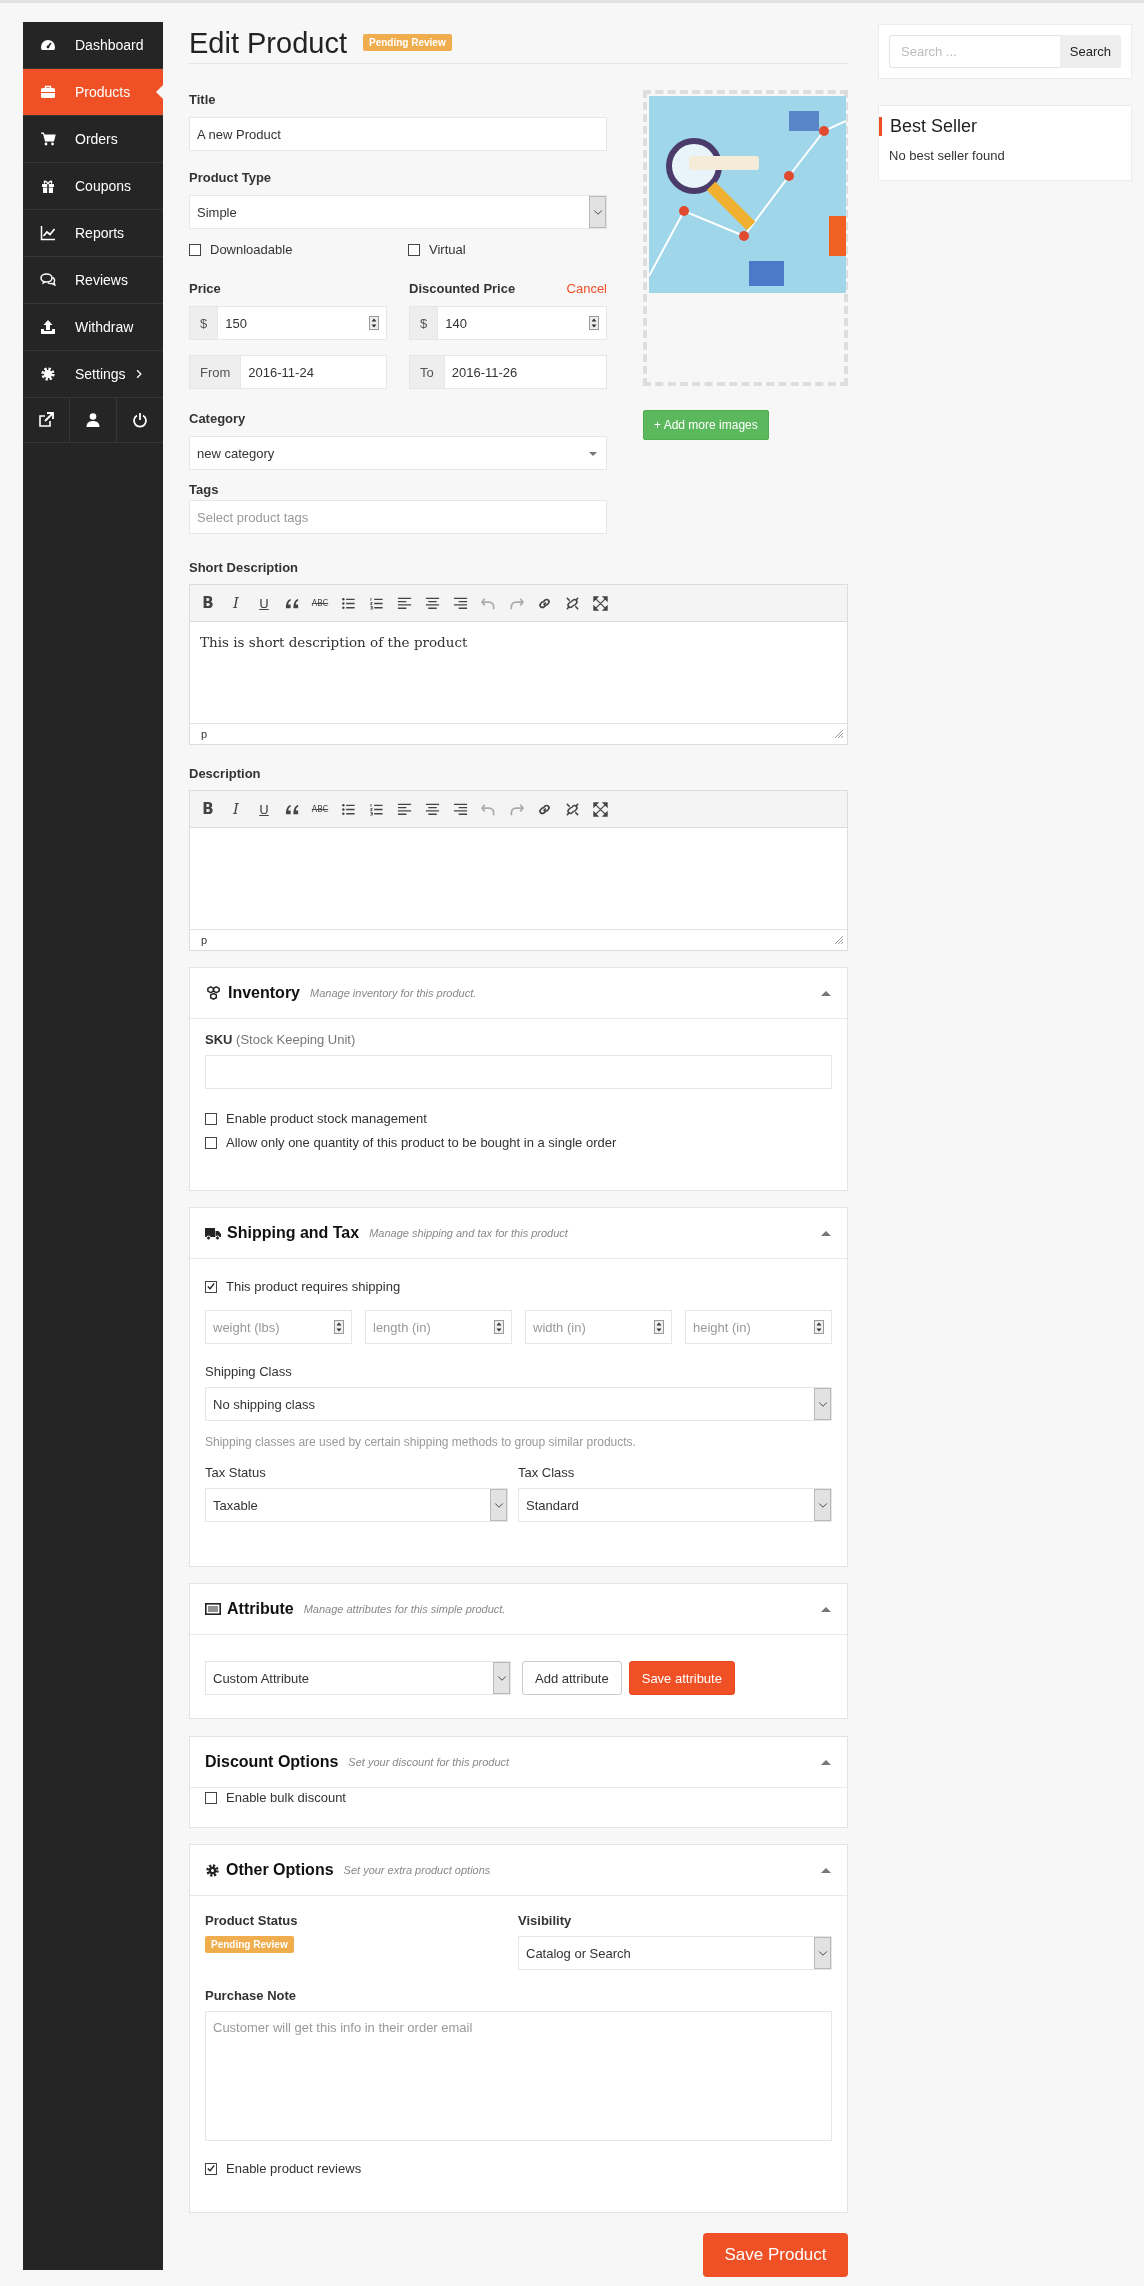 The image size is (1144, 2286). I want to click on checkbox-label: Virtual, so click(447, 249).